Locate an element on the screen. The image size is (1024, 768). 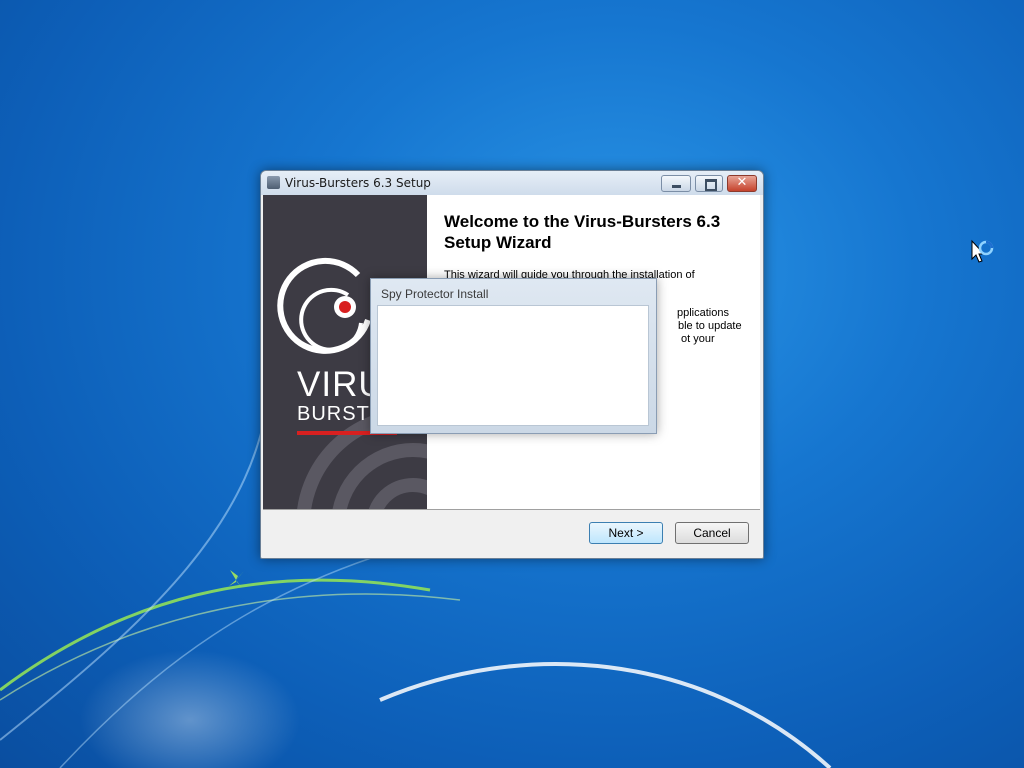
maximize-icon is located at coordinates (711, 185).